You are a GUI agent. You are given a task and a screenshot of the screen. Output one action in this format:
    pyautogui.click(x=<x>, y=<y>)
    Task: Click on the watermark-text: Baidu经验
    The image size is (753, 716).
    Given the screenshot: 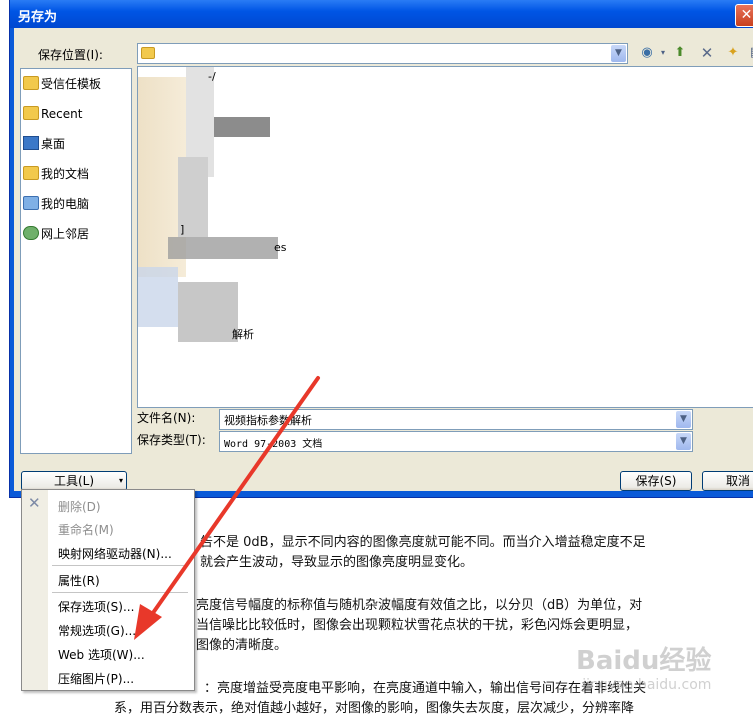 What is the action you would take?
    pyautogui.click(x=644, y=661)
    